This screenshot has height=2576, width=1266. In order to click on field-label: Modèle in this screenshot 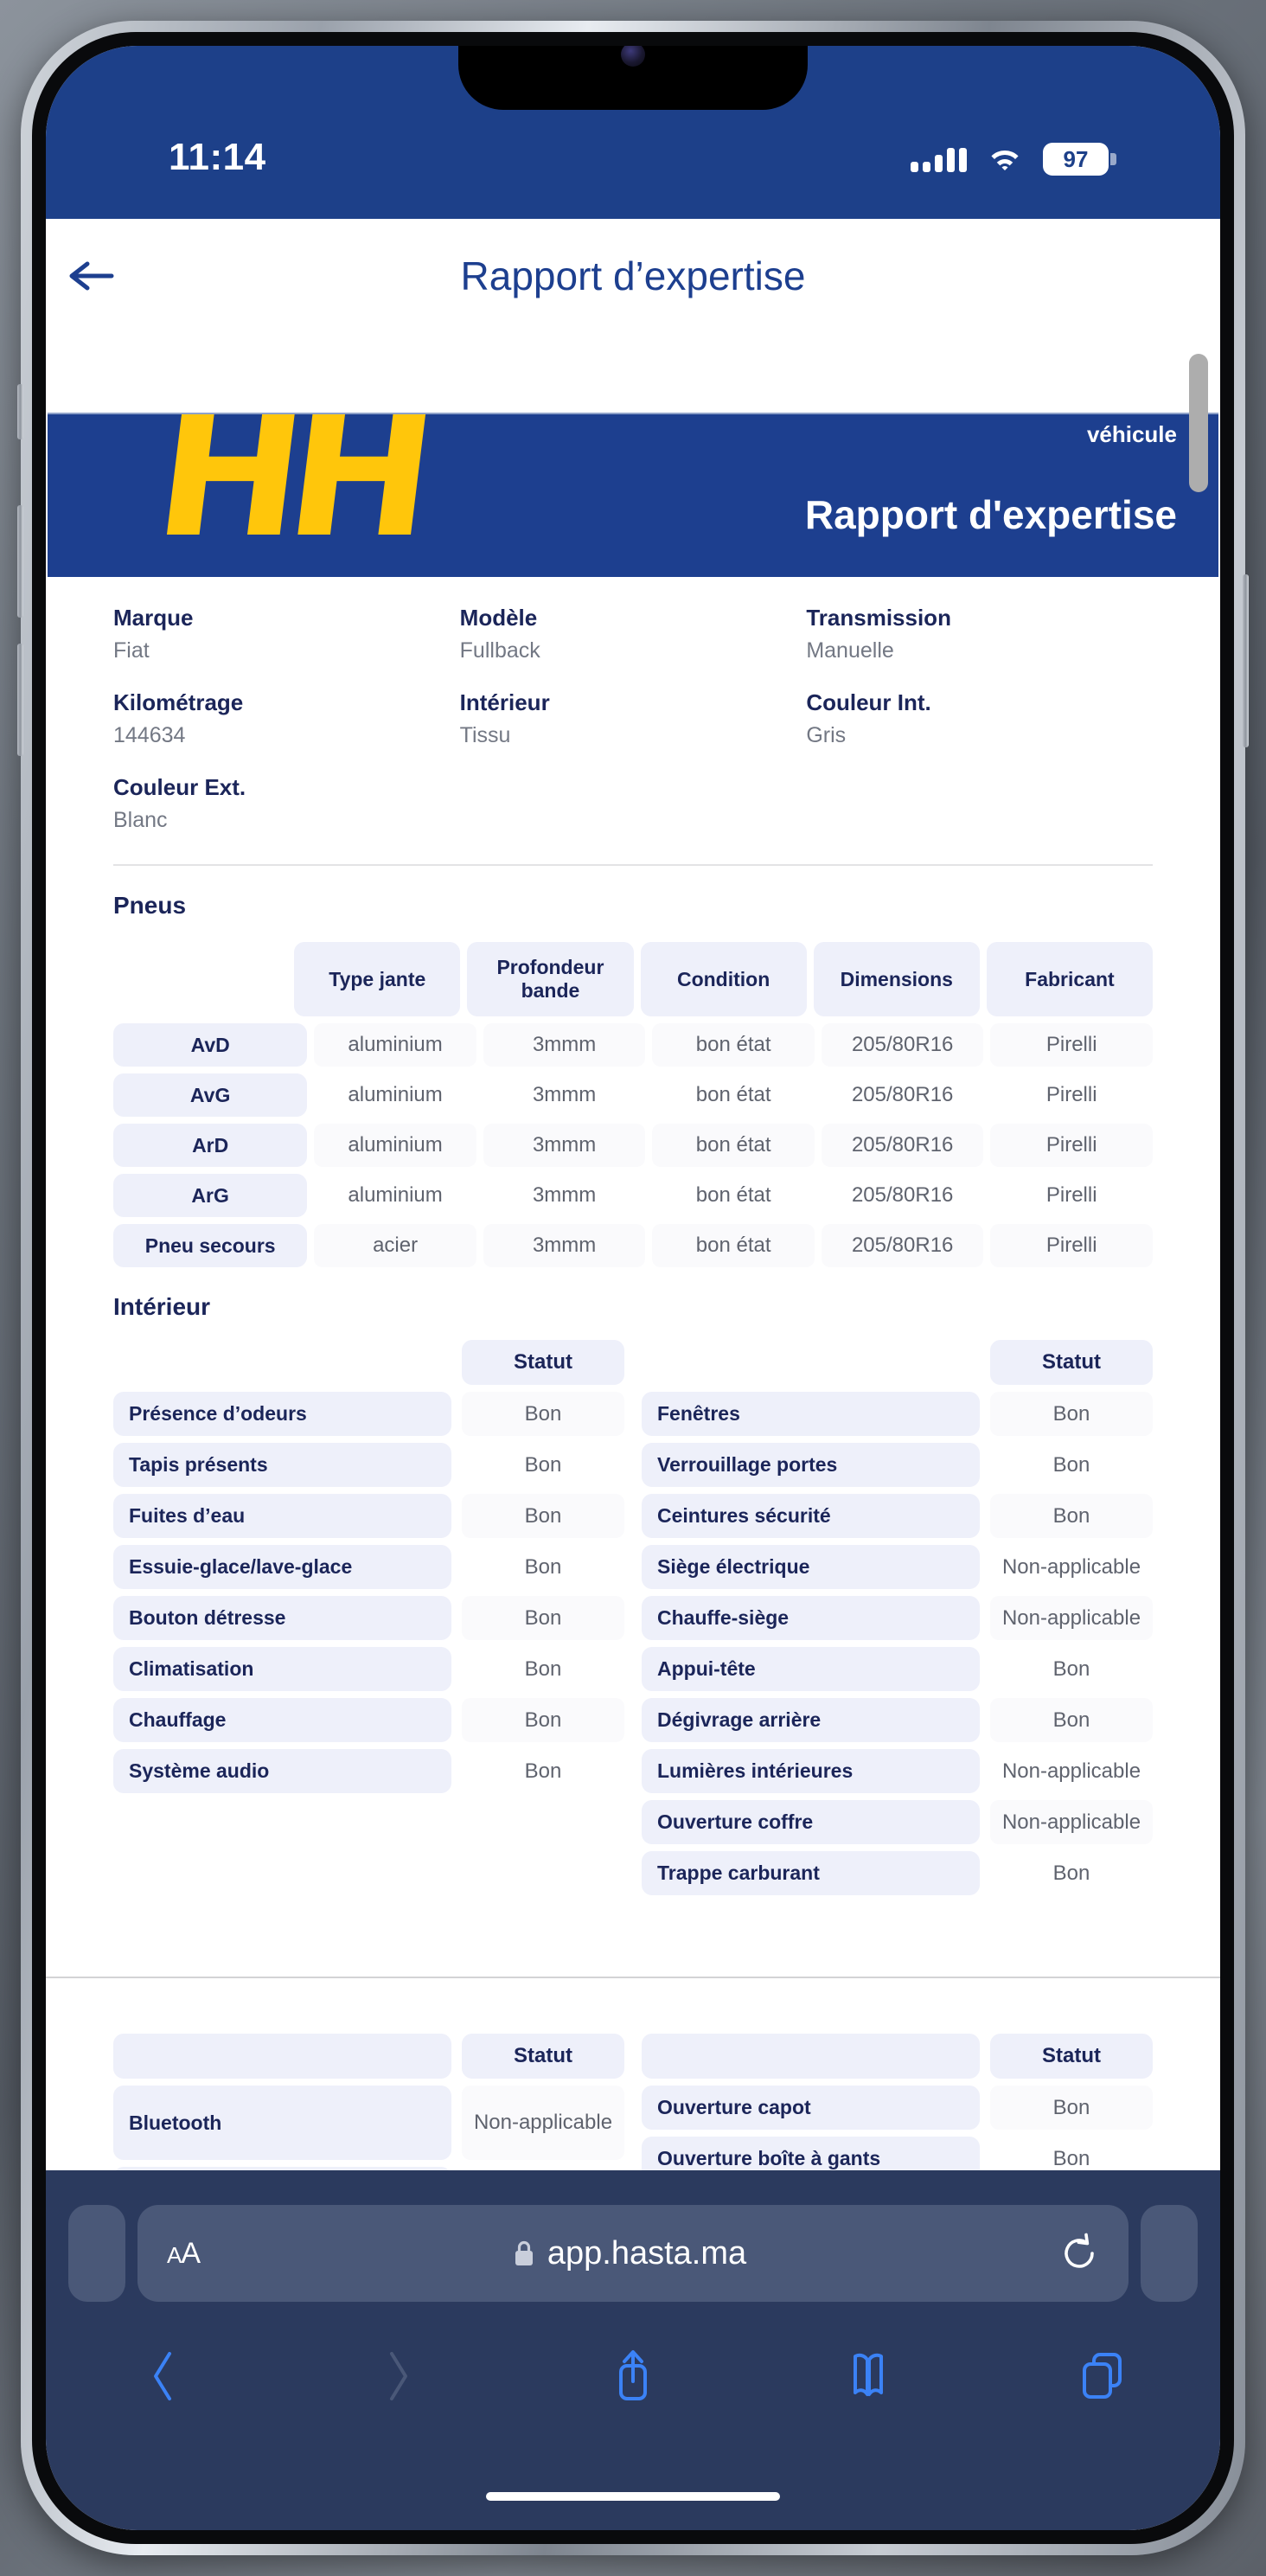, I will do `click(498, 618)`.